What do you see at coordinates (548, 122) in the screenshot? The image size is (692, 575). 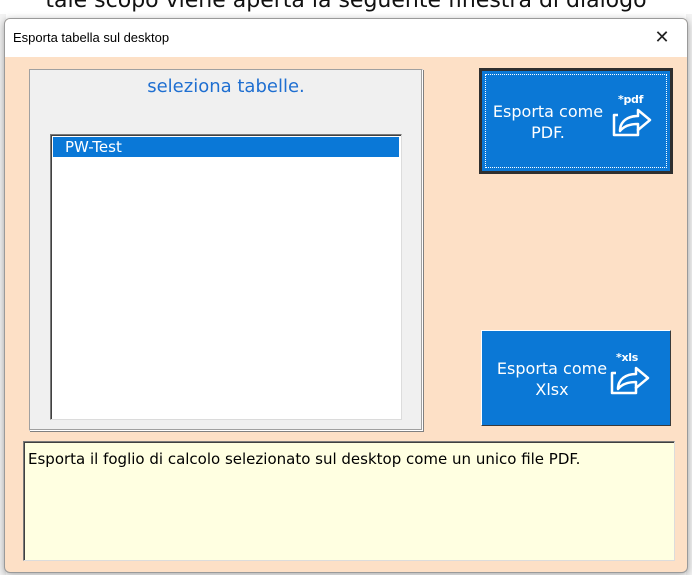 I see `export-pdf-button-label: Esporta come PDF.` at bounding box center [548, 122].